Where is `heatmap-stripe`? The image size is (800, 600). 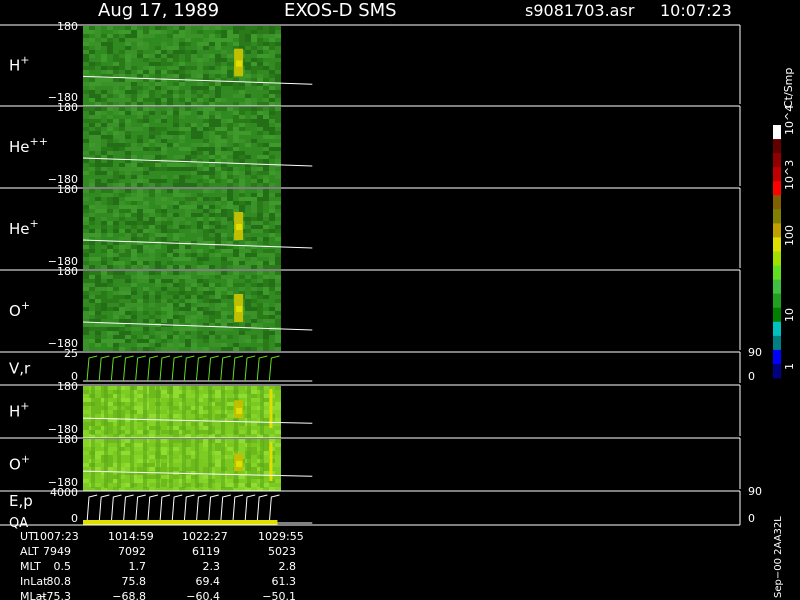
heatmap-stripe is located at coordinates (249, 410).